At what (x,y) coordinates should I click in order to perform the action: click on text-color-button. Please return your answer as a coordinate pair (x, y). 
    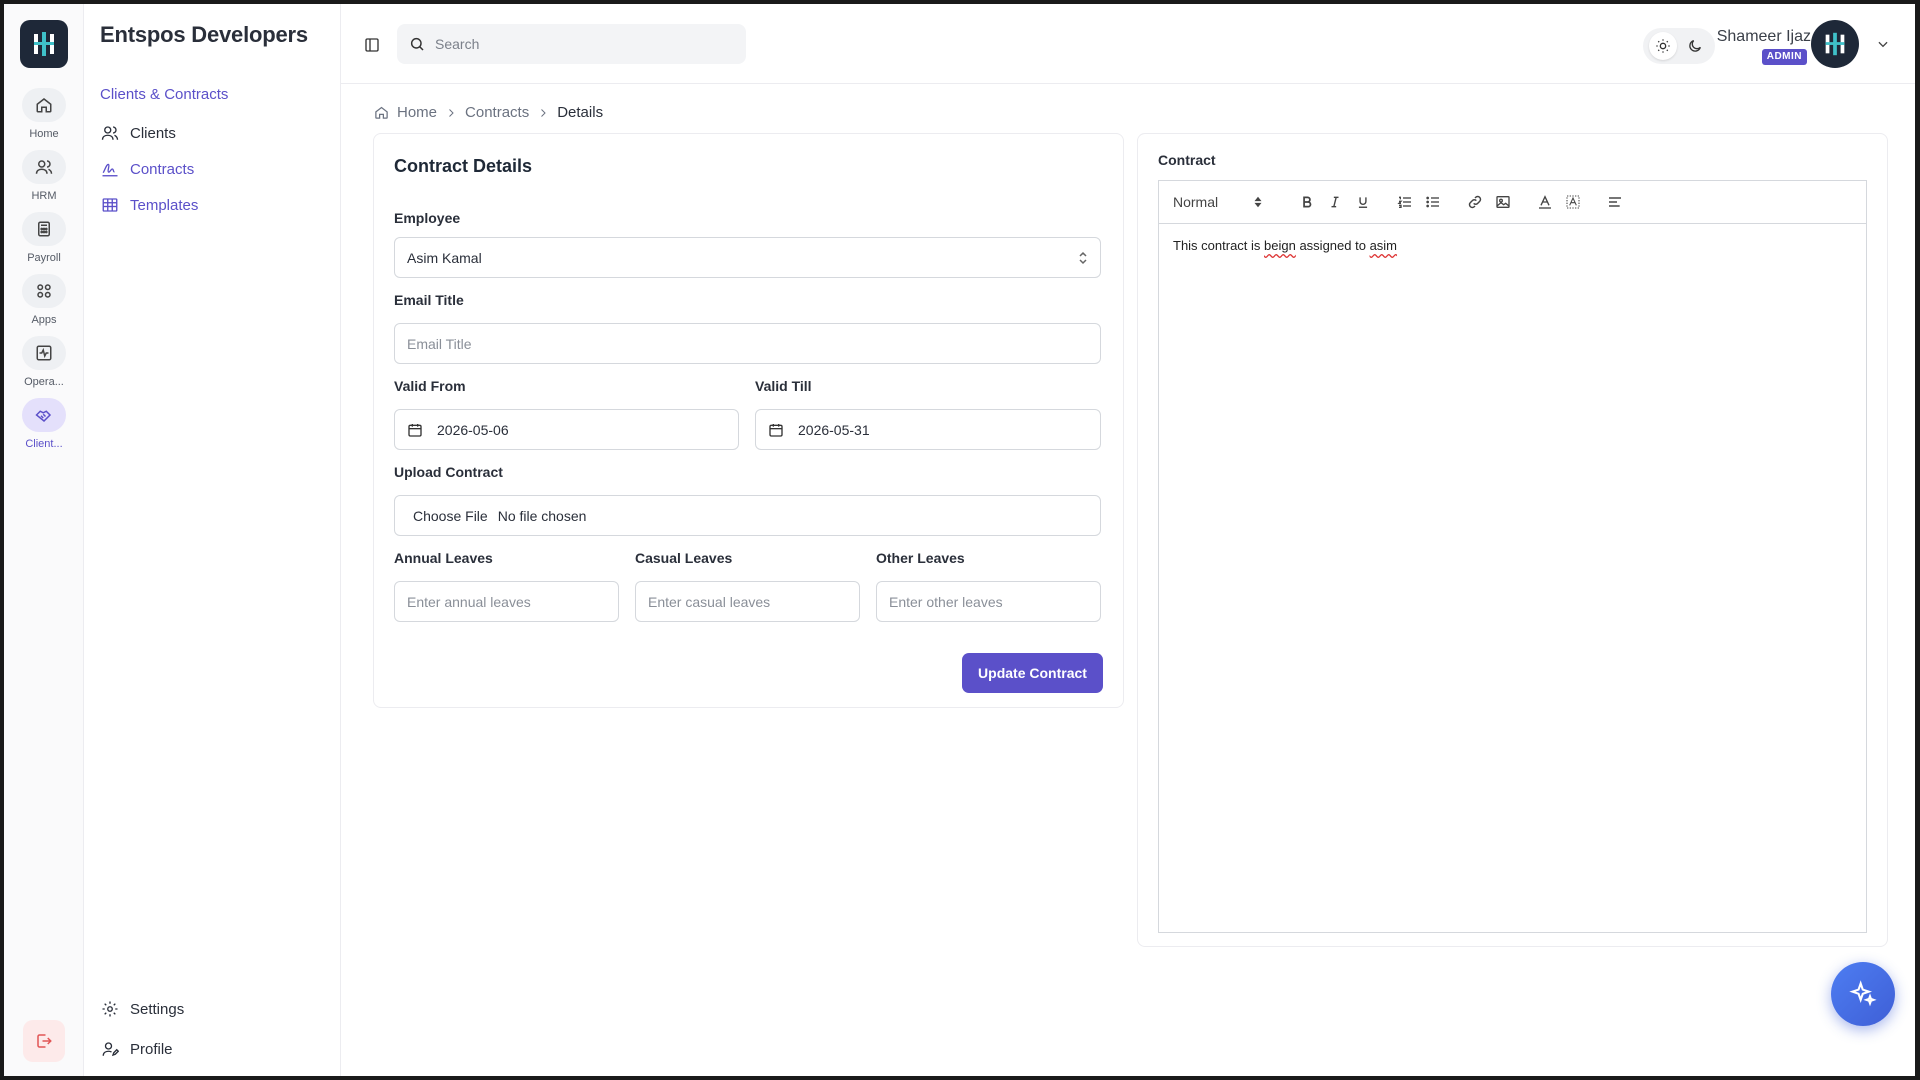
    Looking at the image, I should click on (1545, 202).